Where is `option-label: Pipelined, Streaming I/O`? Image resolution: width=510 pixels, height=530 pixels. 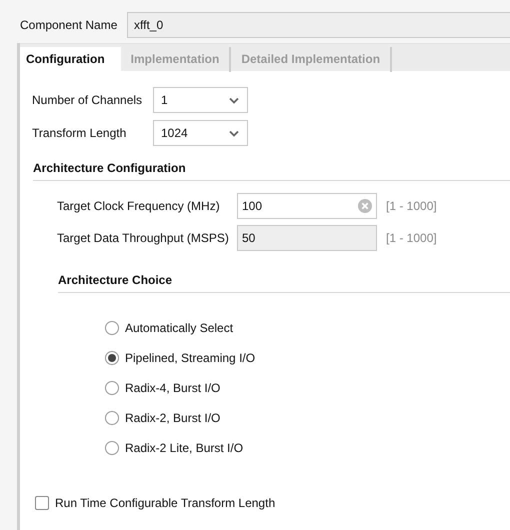
option-label: Pipelined, Streaming I/O is located at coordinates (190, 358).